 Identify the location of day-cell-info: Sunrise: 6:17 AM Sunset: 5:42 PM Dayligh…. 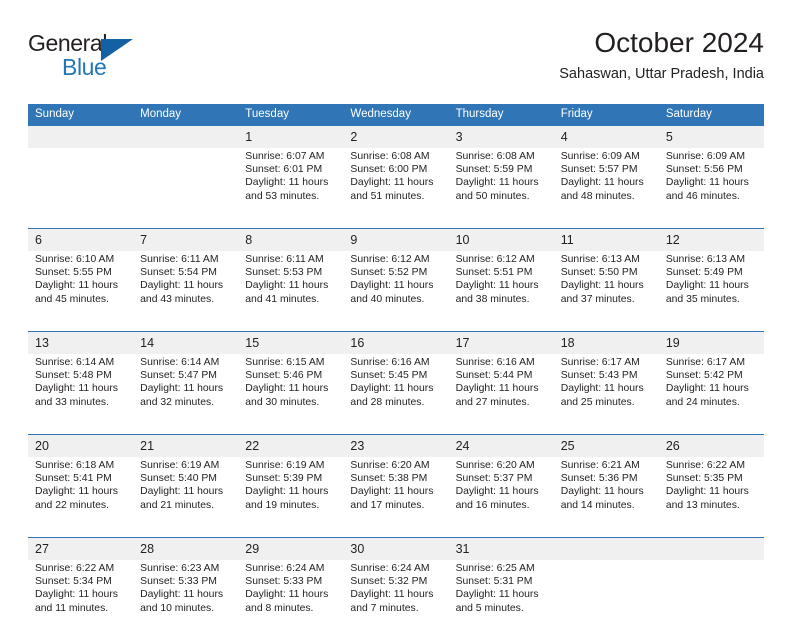
(711, 394).